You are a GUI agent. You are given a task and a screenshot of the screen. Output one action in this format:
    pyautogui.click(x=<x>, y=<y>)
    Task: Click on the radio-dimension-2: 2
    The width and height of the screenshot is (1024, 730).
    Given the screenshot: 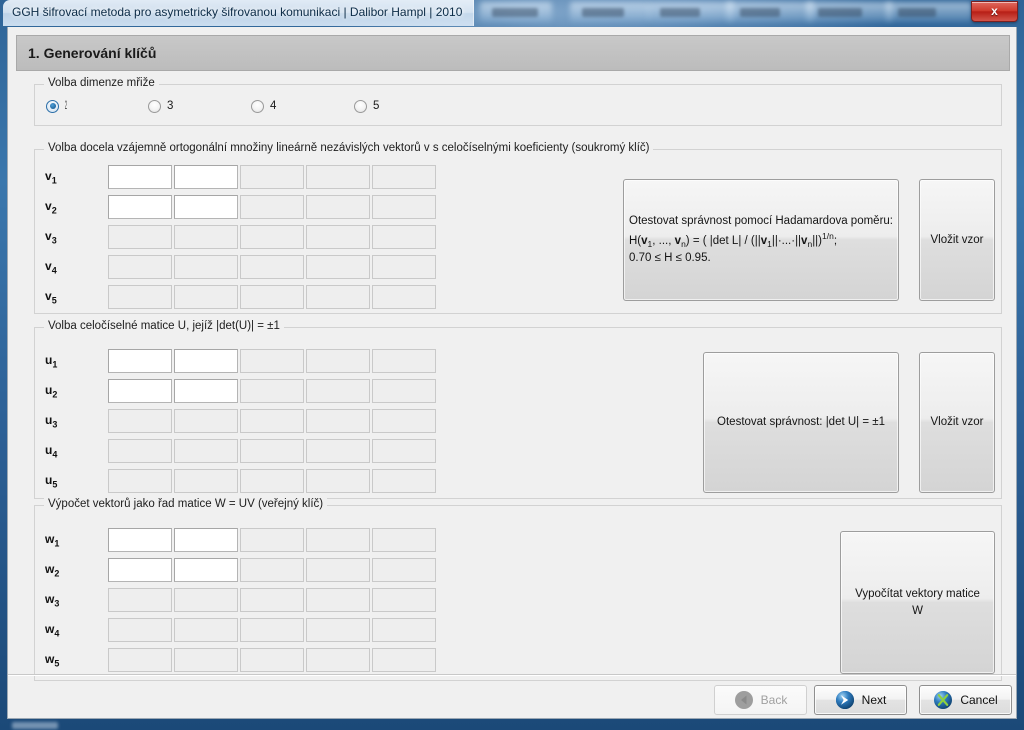 What is the action you would take?
    pyautogui.click(x=61, y=106)
    